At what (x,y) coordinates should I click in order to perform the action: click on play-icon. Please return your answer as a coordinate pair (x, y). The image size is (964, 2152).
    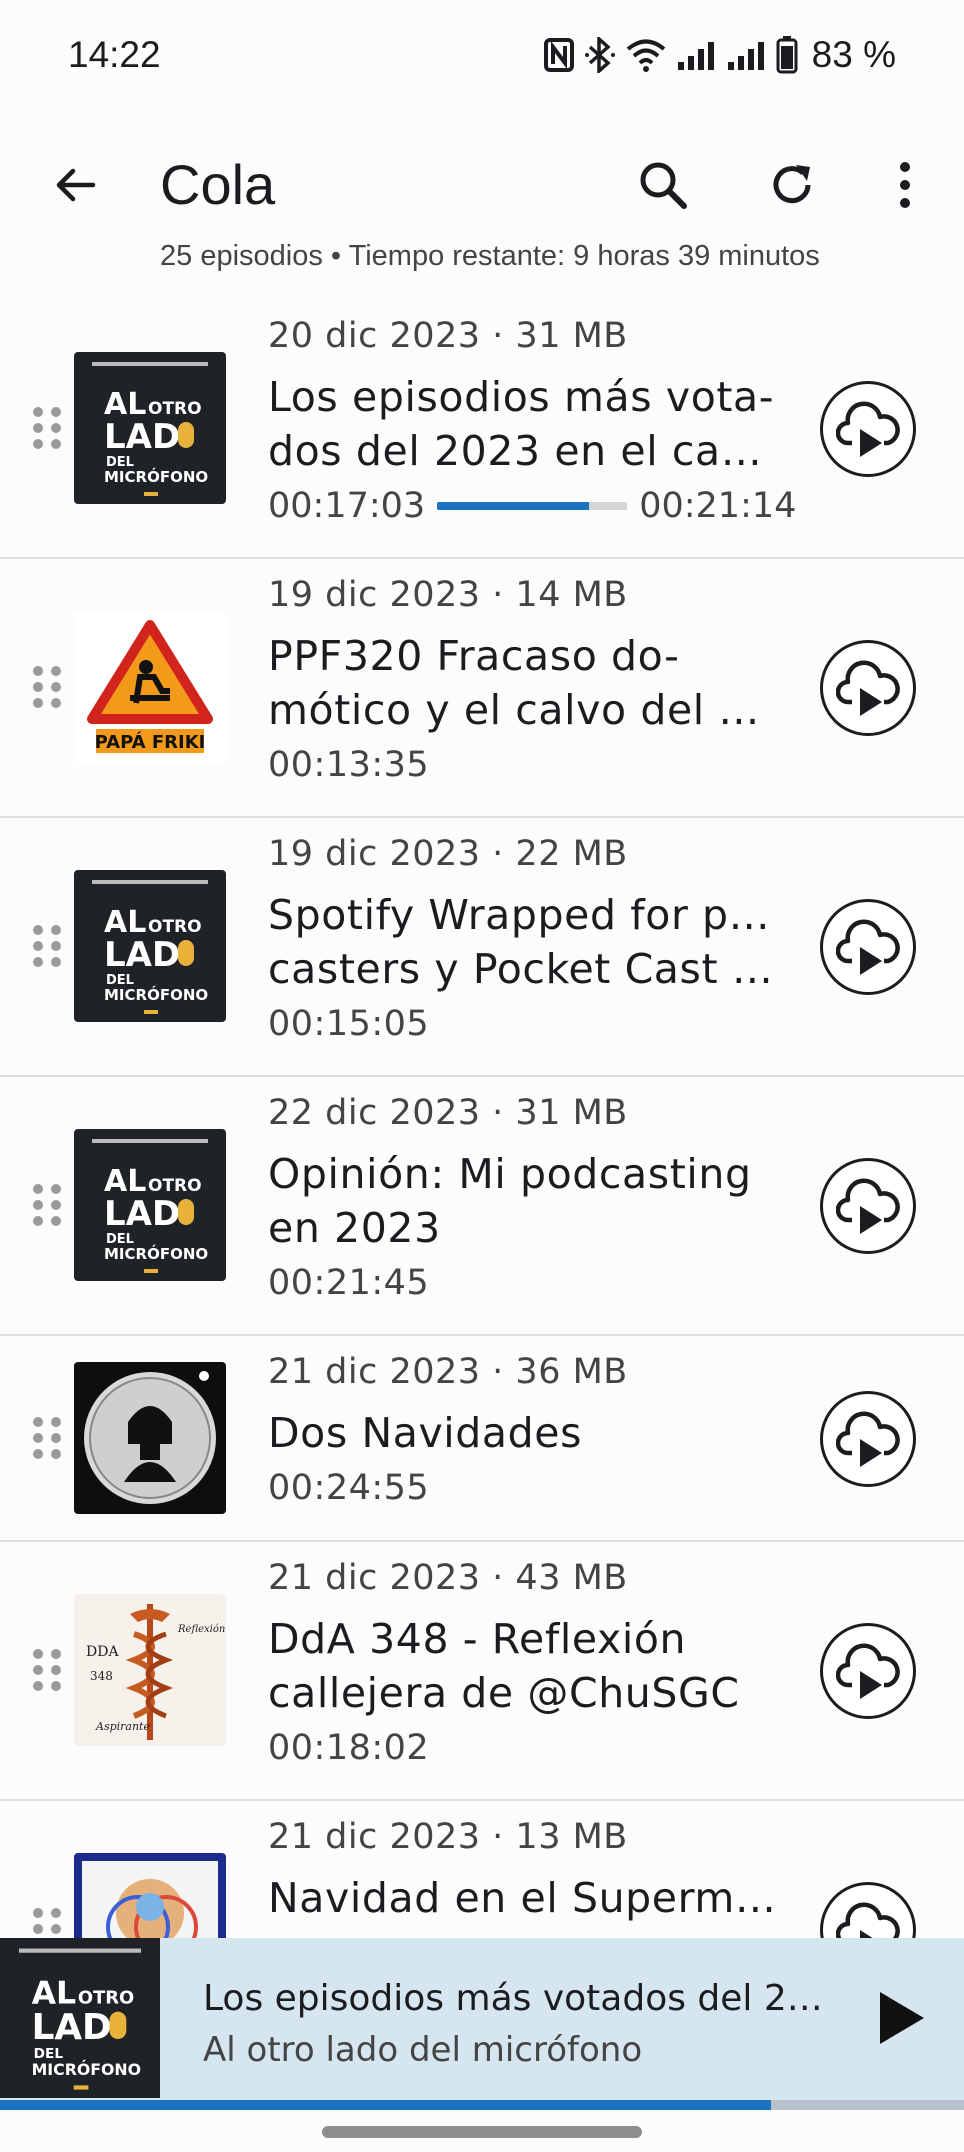
    Looking at the image, I should click on (902, 2018).